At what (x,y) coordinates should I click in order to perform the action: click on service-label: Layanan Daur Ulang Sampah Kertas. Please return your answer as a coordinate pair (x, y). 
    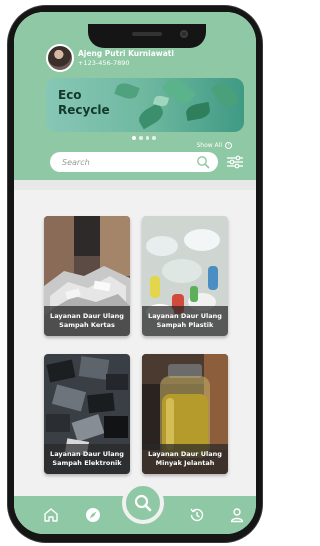
    Looking at the image, I should click on (87, 321).